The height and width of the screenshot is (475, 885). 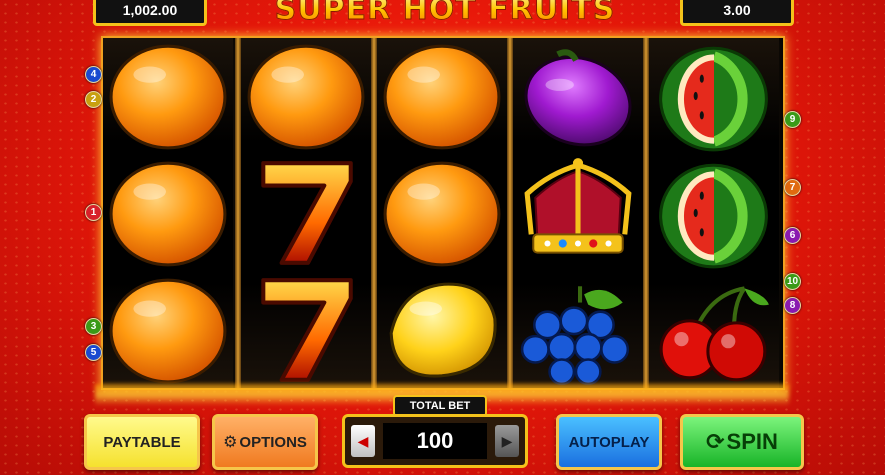 I want to click on game-title: SUPER HOT FRUITS, so click(x=445, y=13).